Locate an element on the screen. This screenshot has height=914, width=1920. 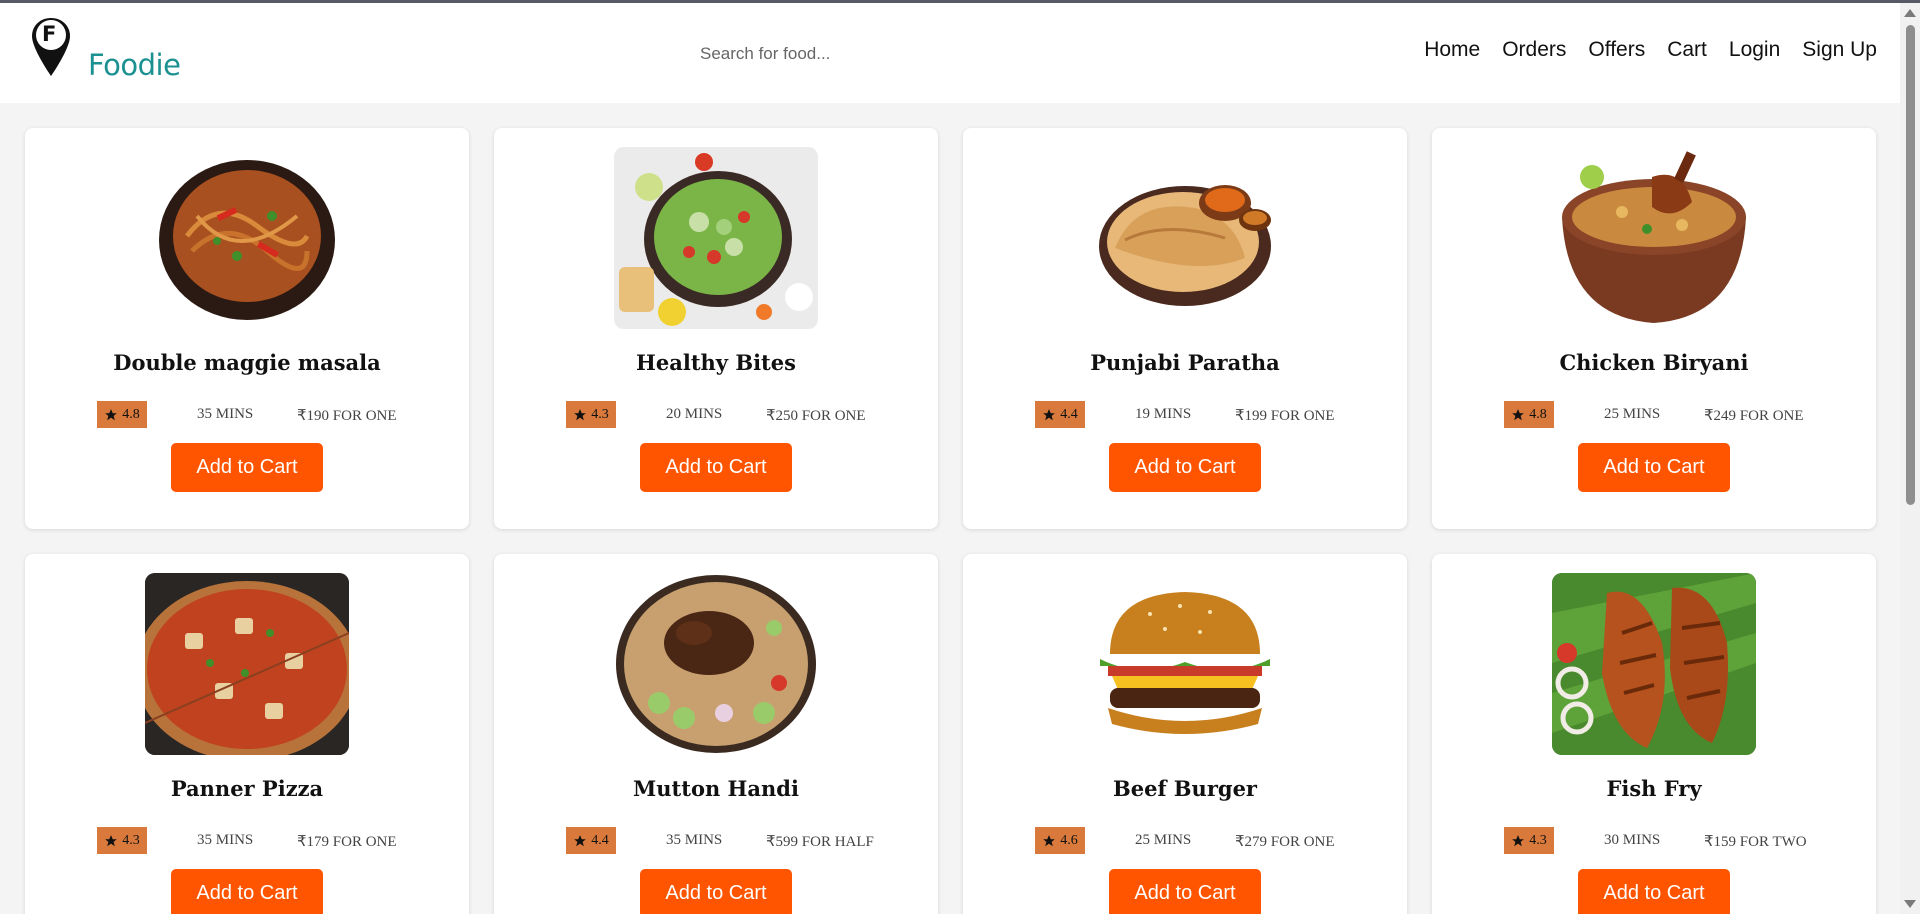
noodles-bowl-image is located at coordinates (247, 238).